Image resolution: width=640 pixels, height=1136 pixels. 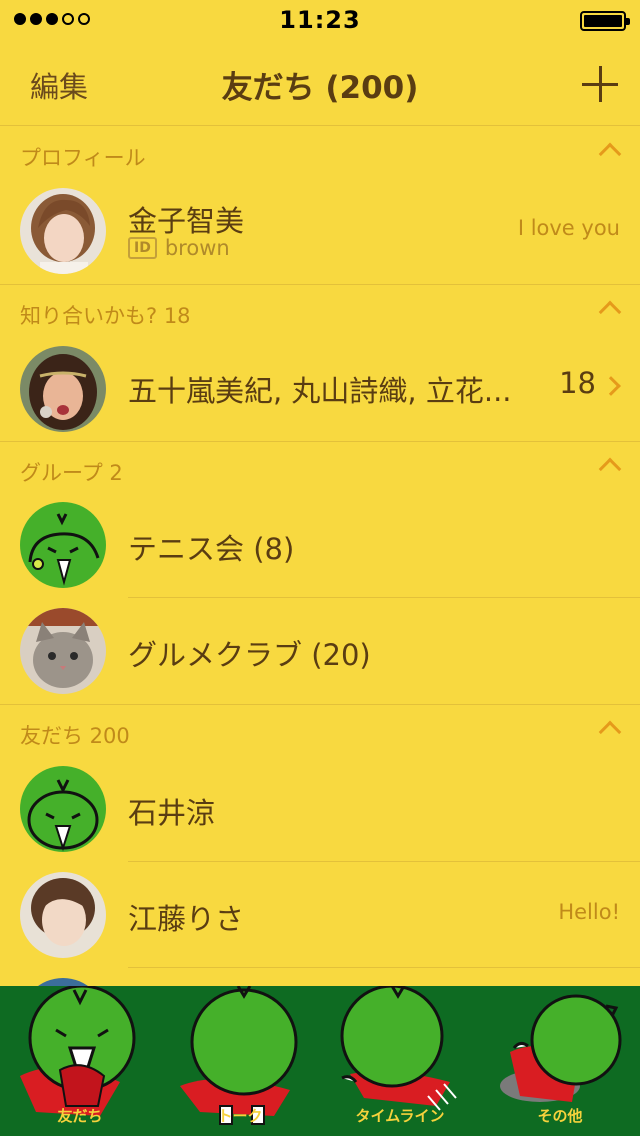 I want to click on profile-name: 金子智美, so click(x=186, y=221).